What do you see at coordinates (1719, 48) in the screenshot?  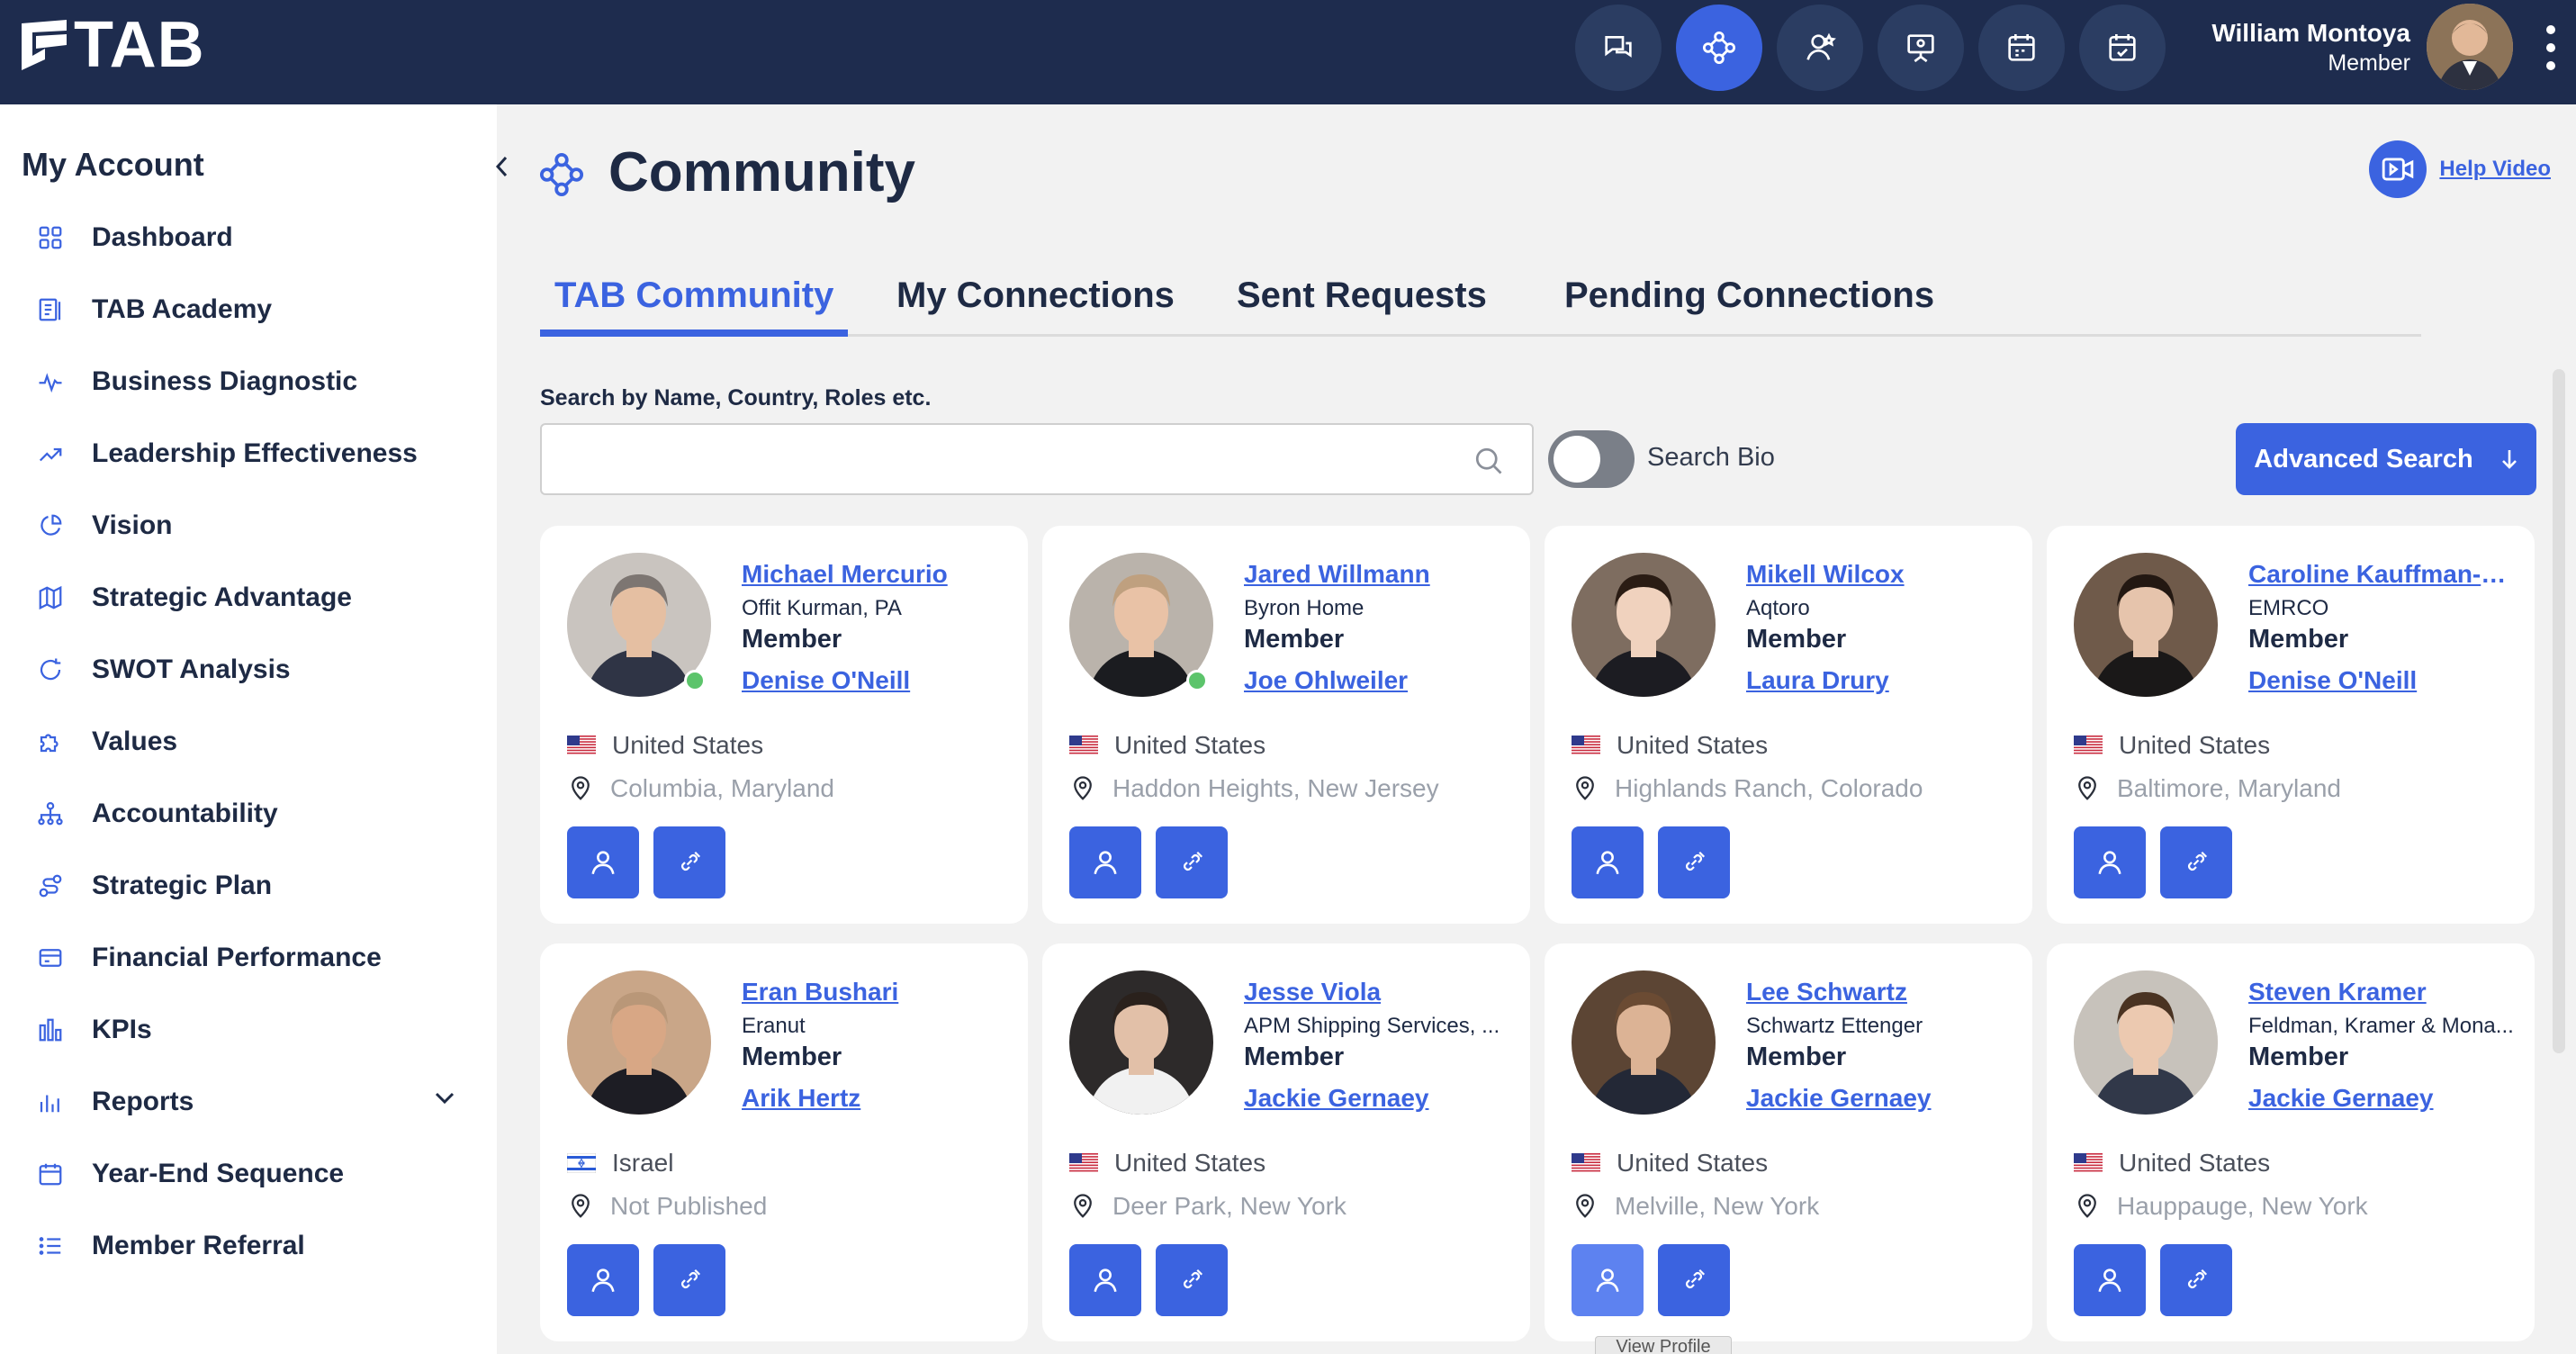 I see `community-nav-button` at bounding box center [1719, 48].